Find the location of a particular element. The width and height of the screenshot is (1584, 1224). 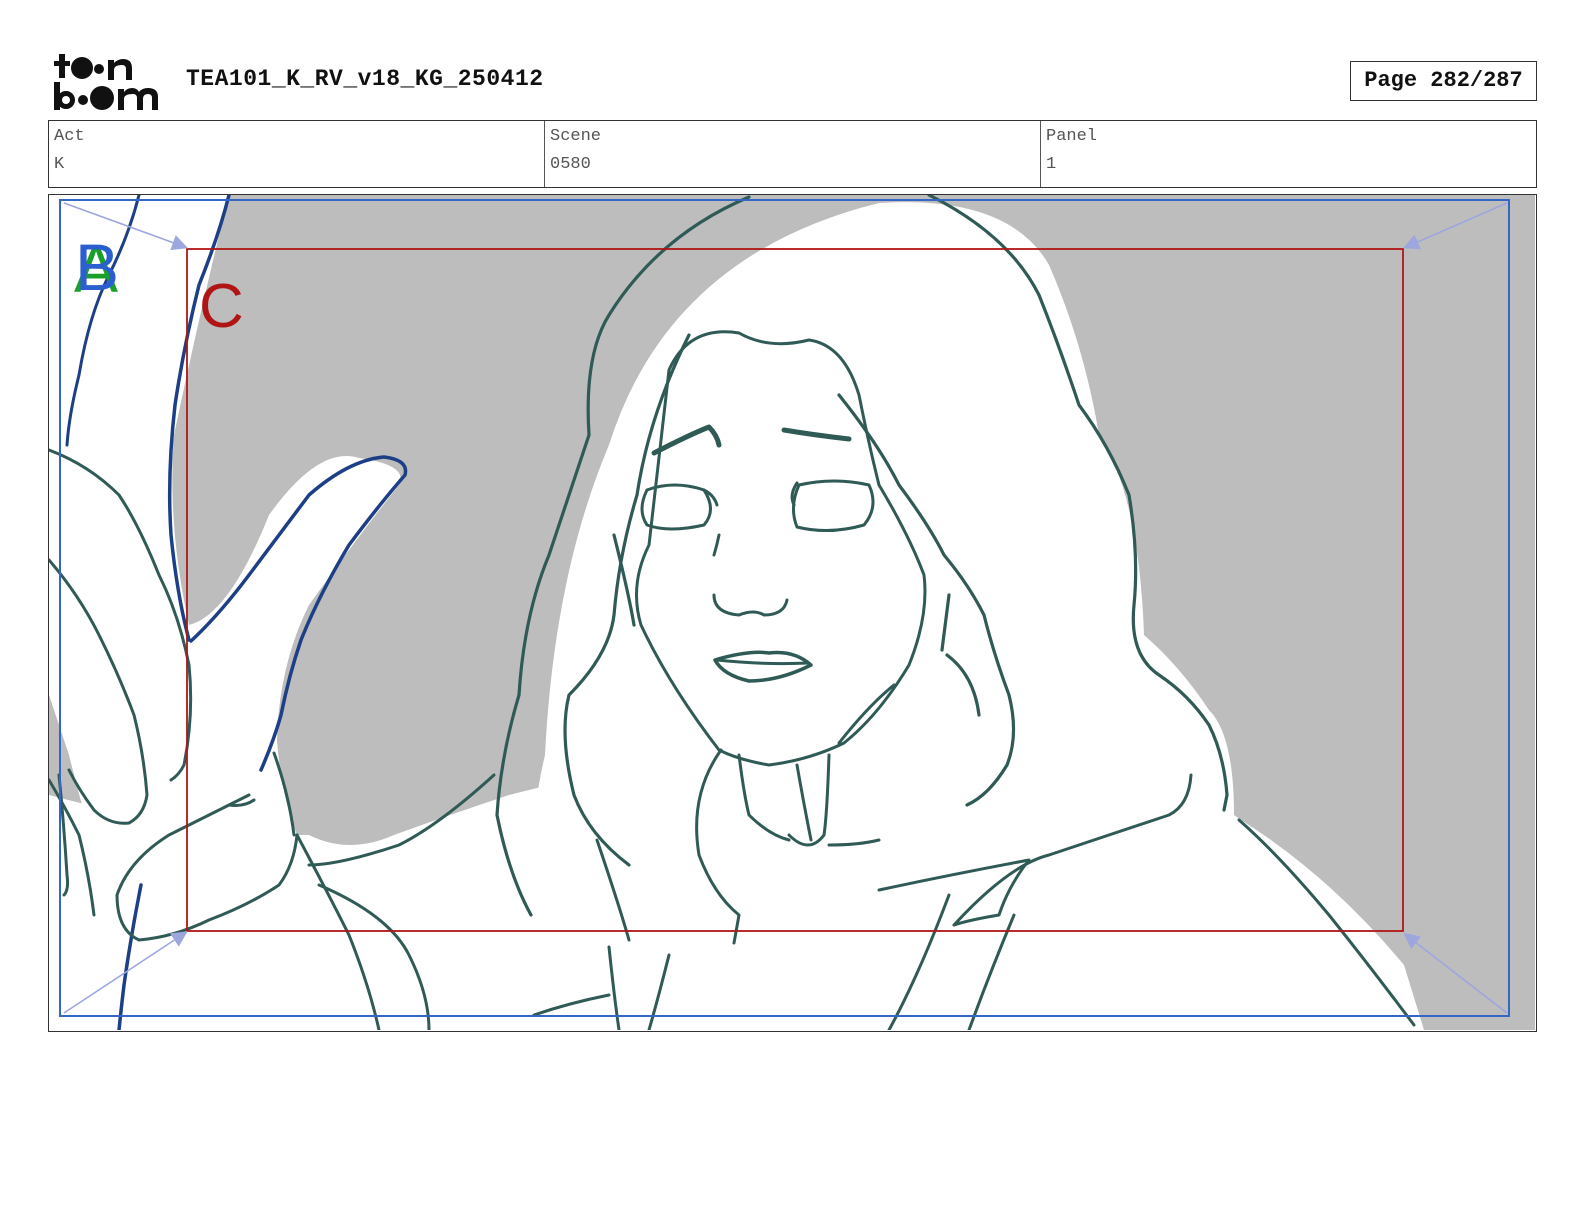

act-cell: Act K is located at coordinates (297, 154).